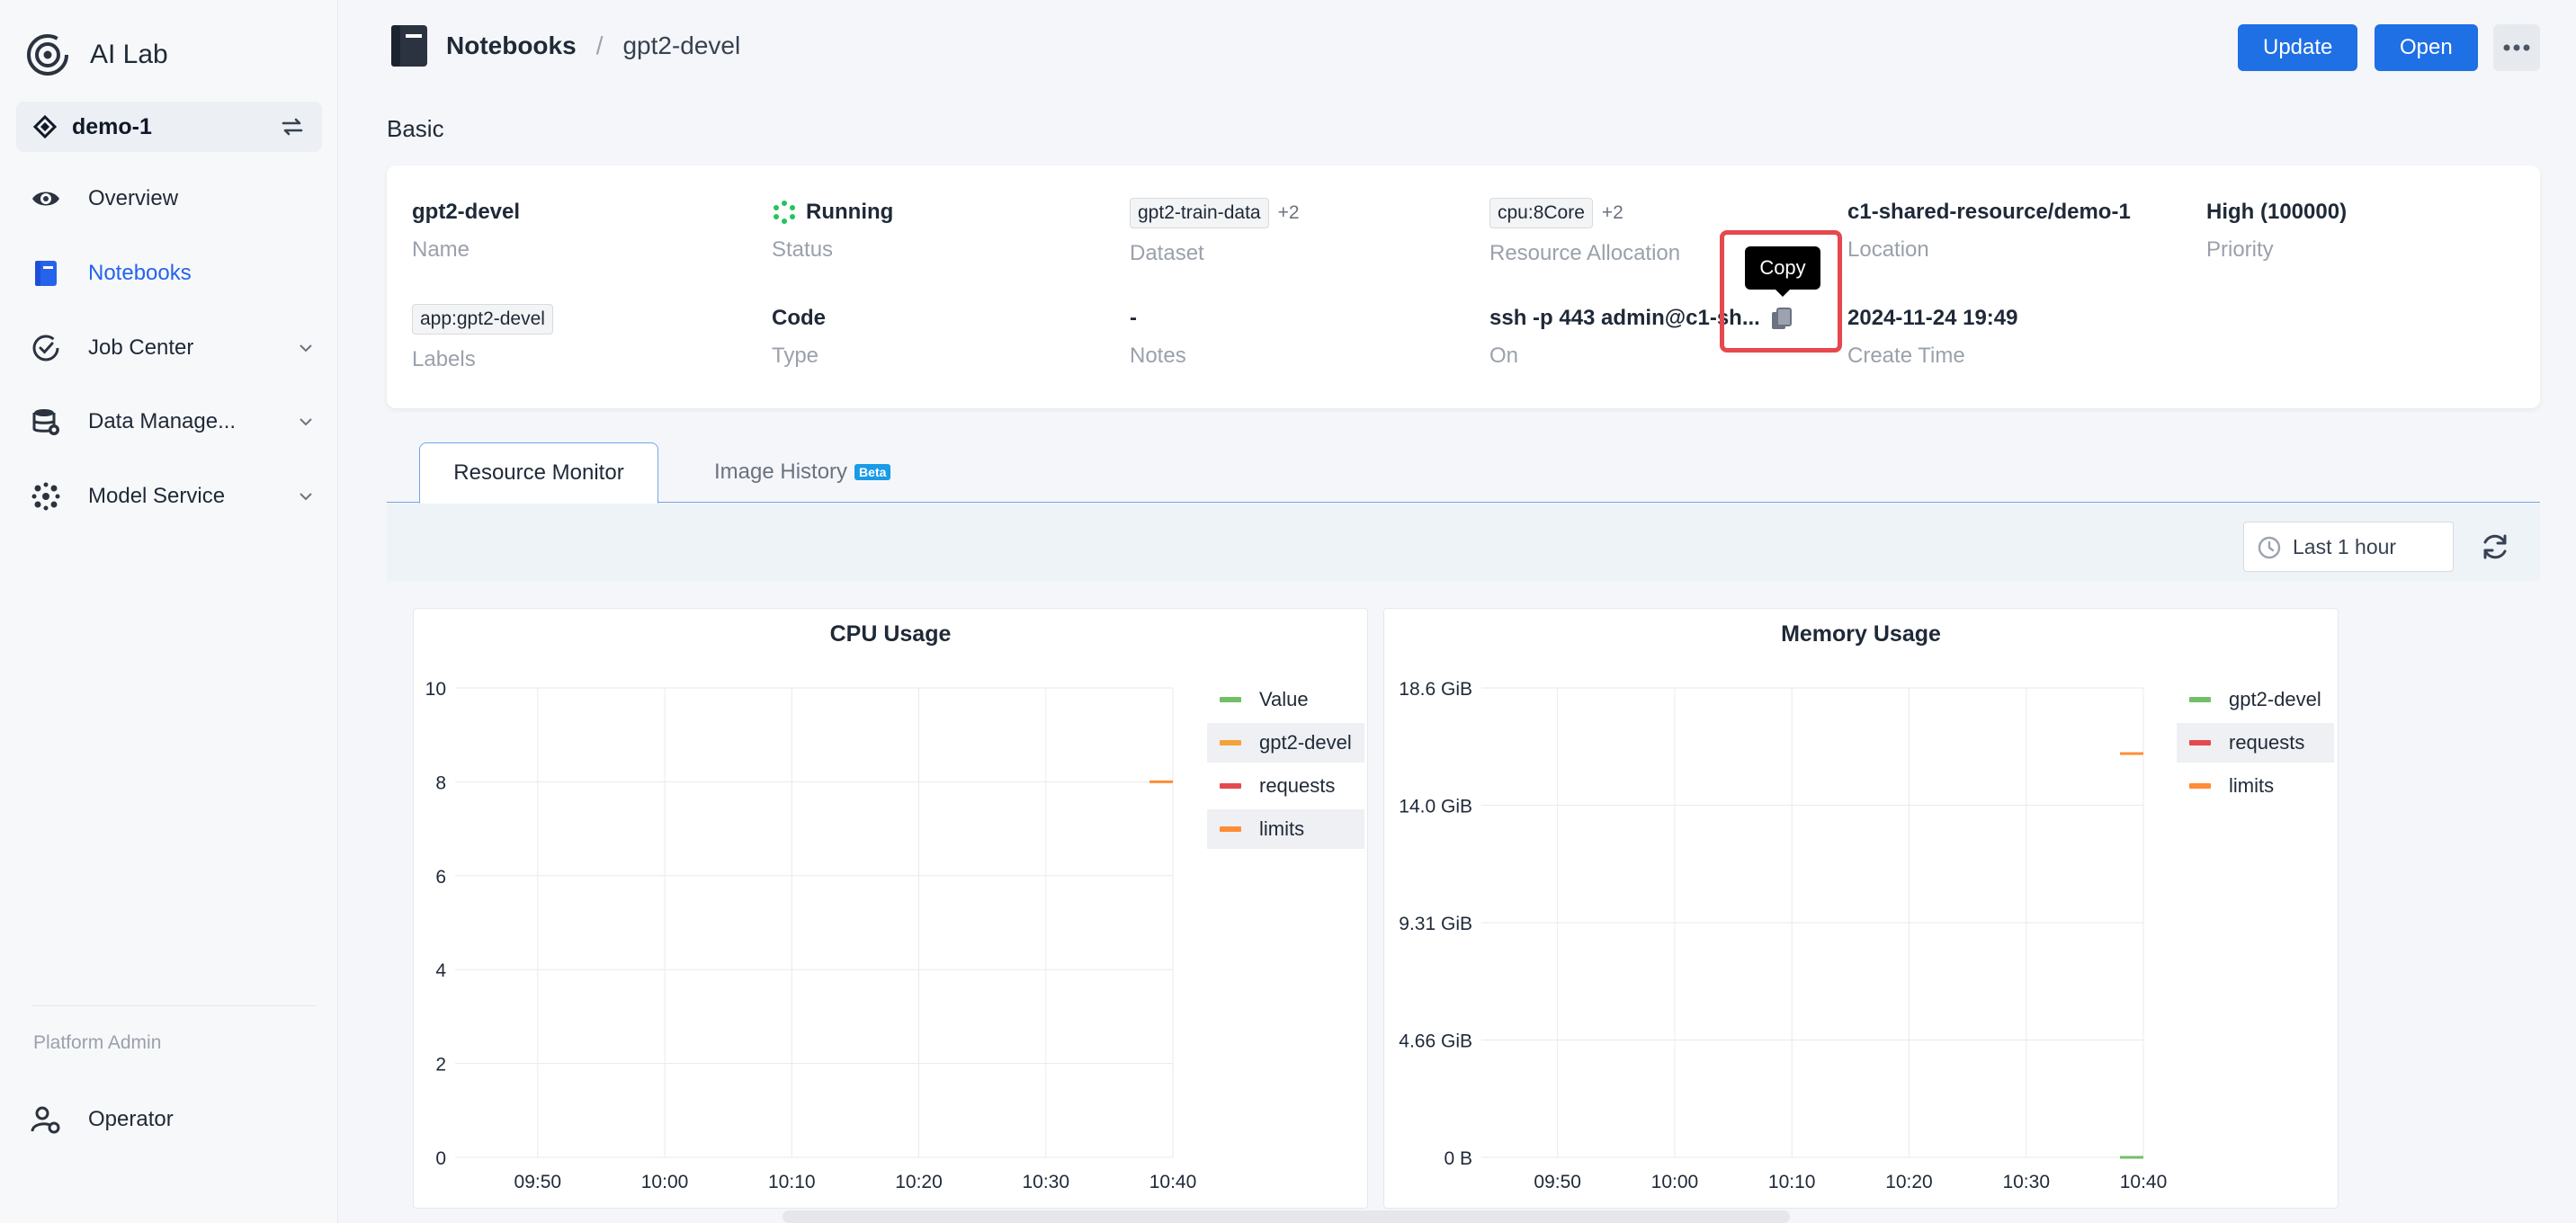 The width and height of the screenshot is (2576, 1223). Describe the element at coordinates (784, 212) in the screenshot. I see `running-status-icon` at that location.